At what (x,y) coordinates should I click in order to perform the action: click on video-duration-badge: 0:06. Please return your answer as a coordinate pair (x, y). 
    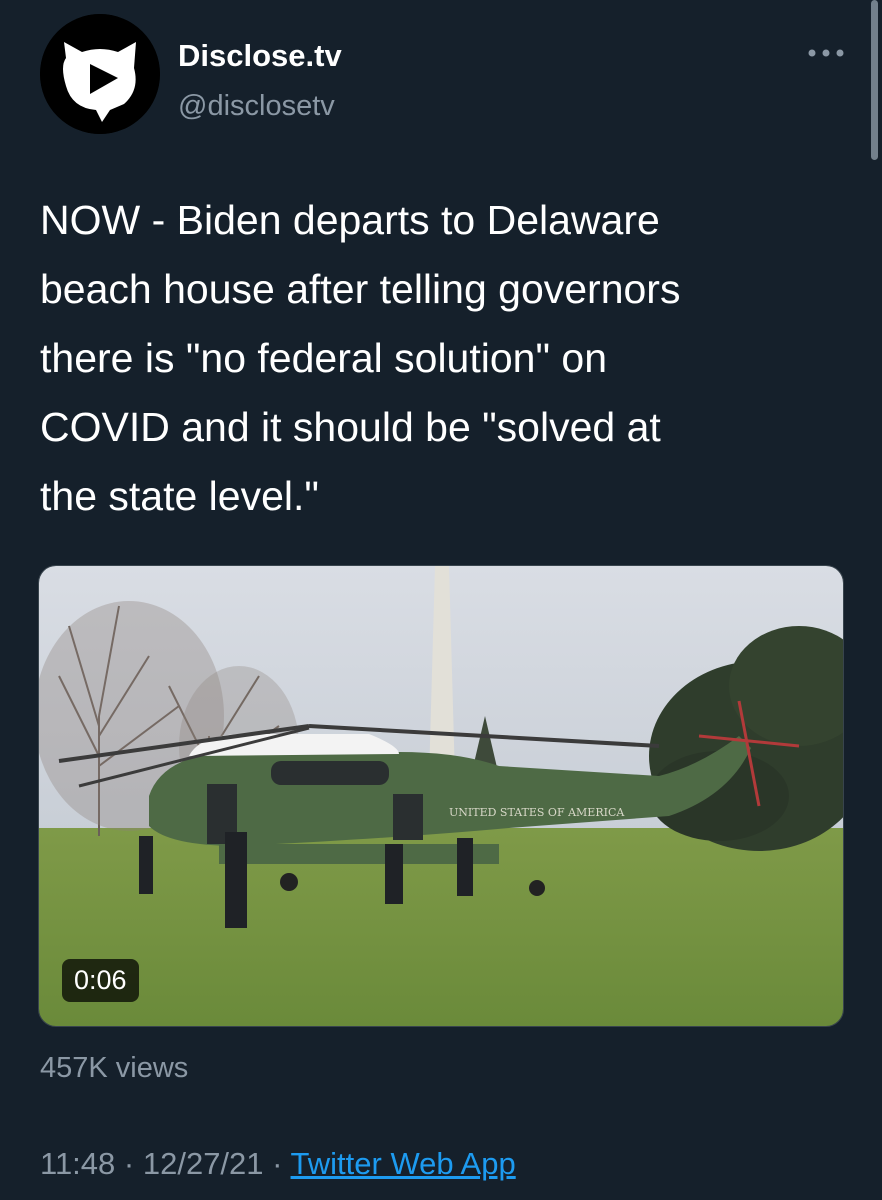
    Looking at the image, I should click on (100, 980).